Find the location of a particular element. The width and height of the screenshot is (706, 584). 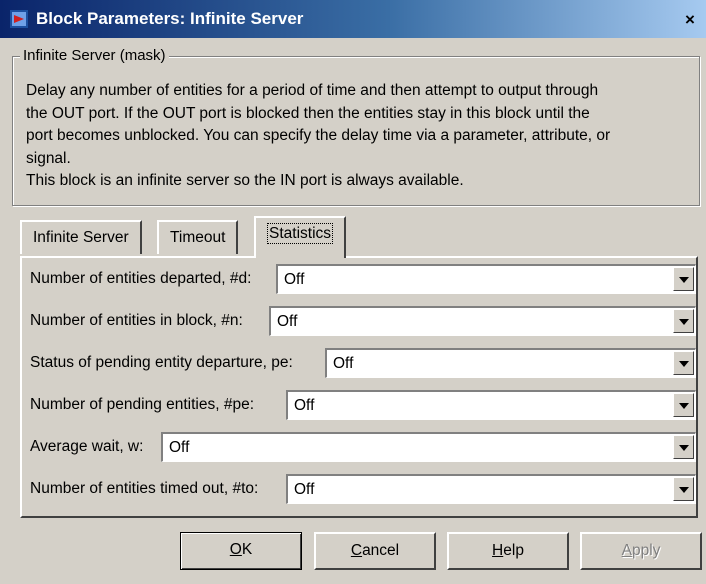

tab-statistics: Statistics is located at coordinates (300, 237).